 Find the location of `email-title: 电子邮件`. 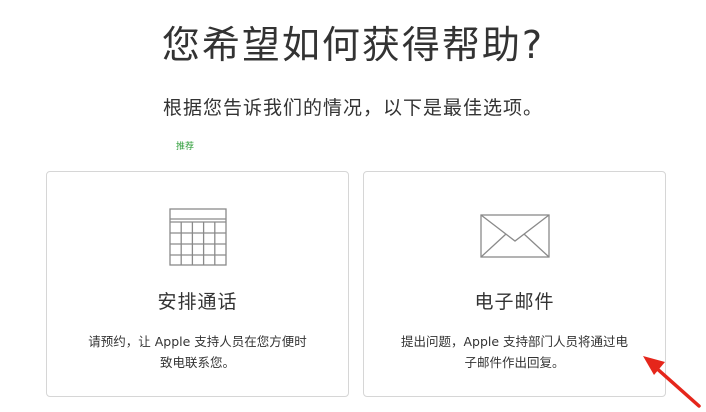

email-title: 电子邮件 is located at coordinates (514, 302).